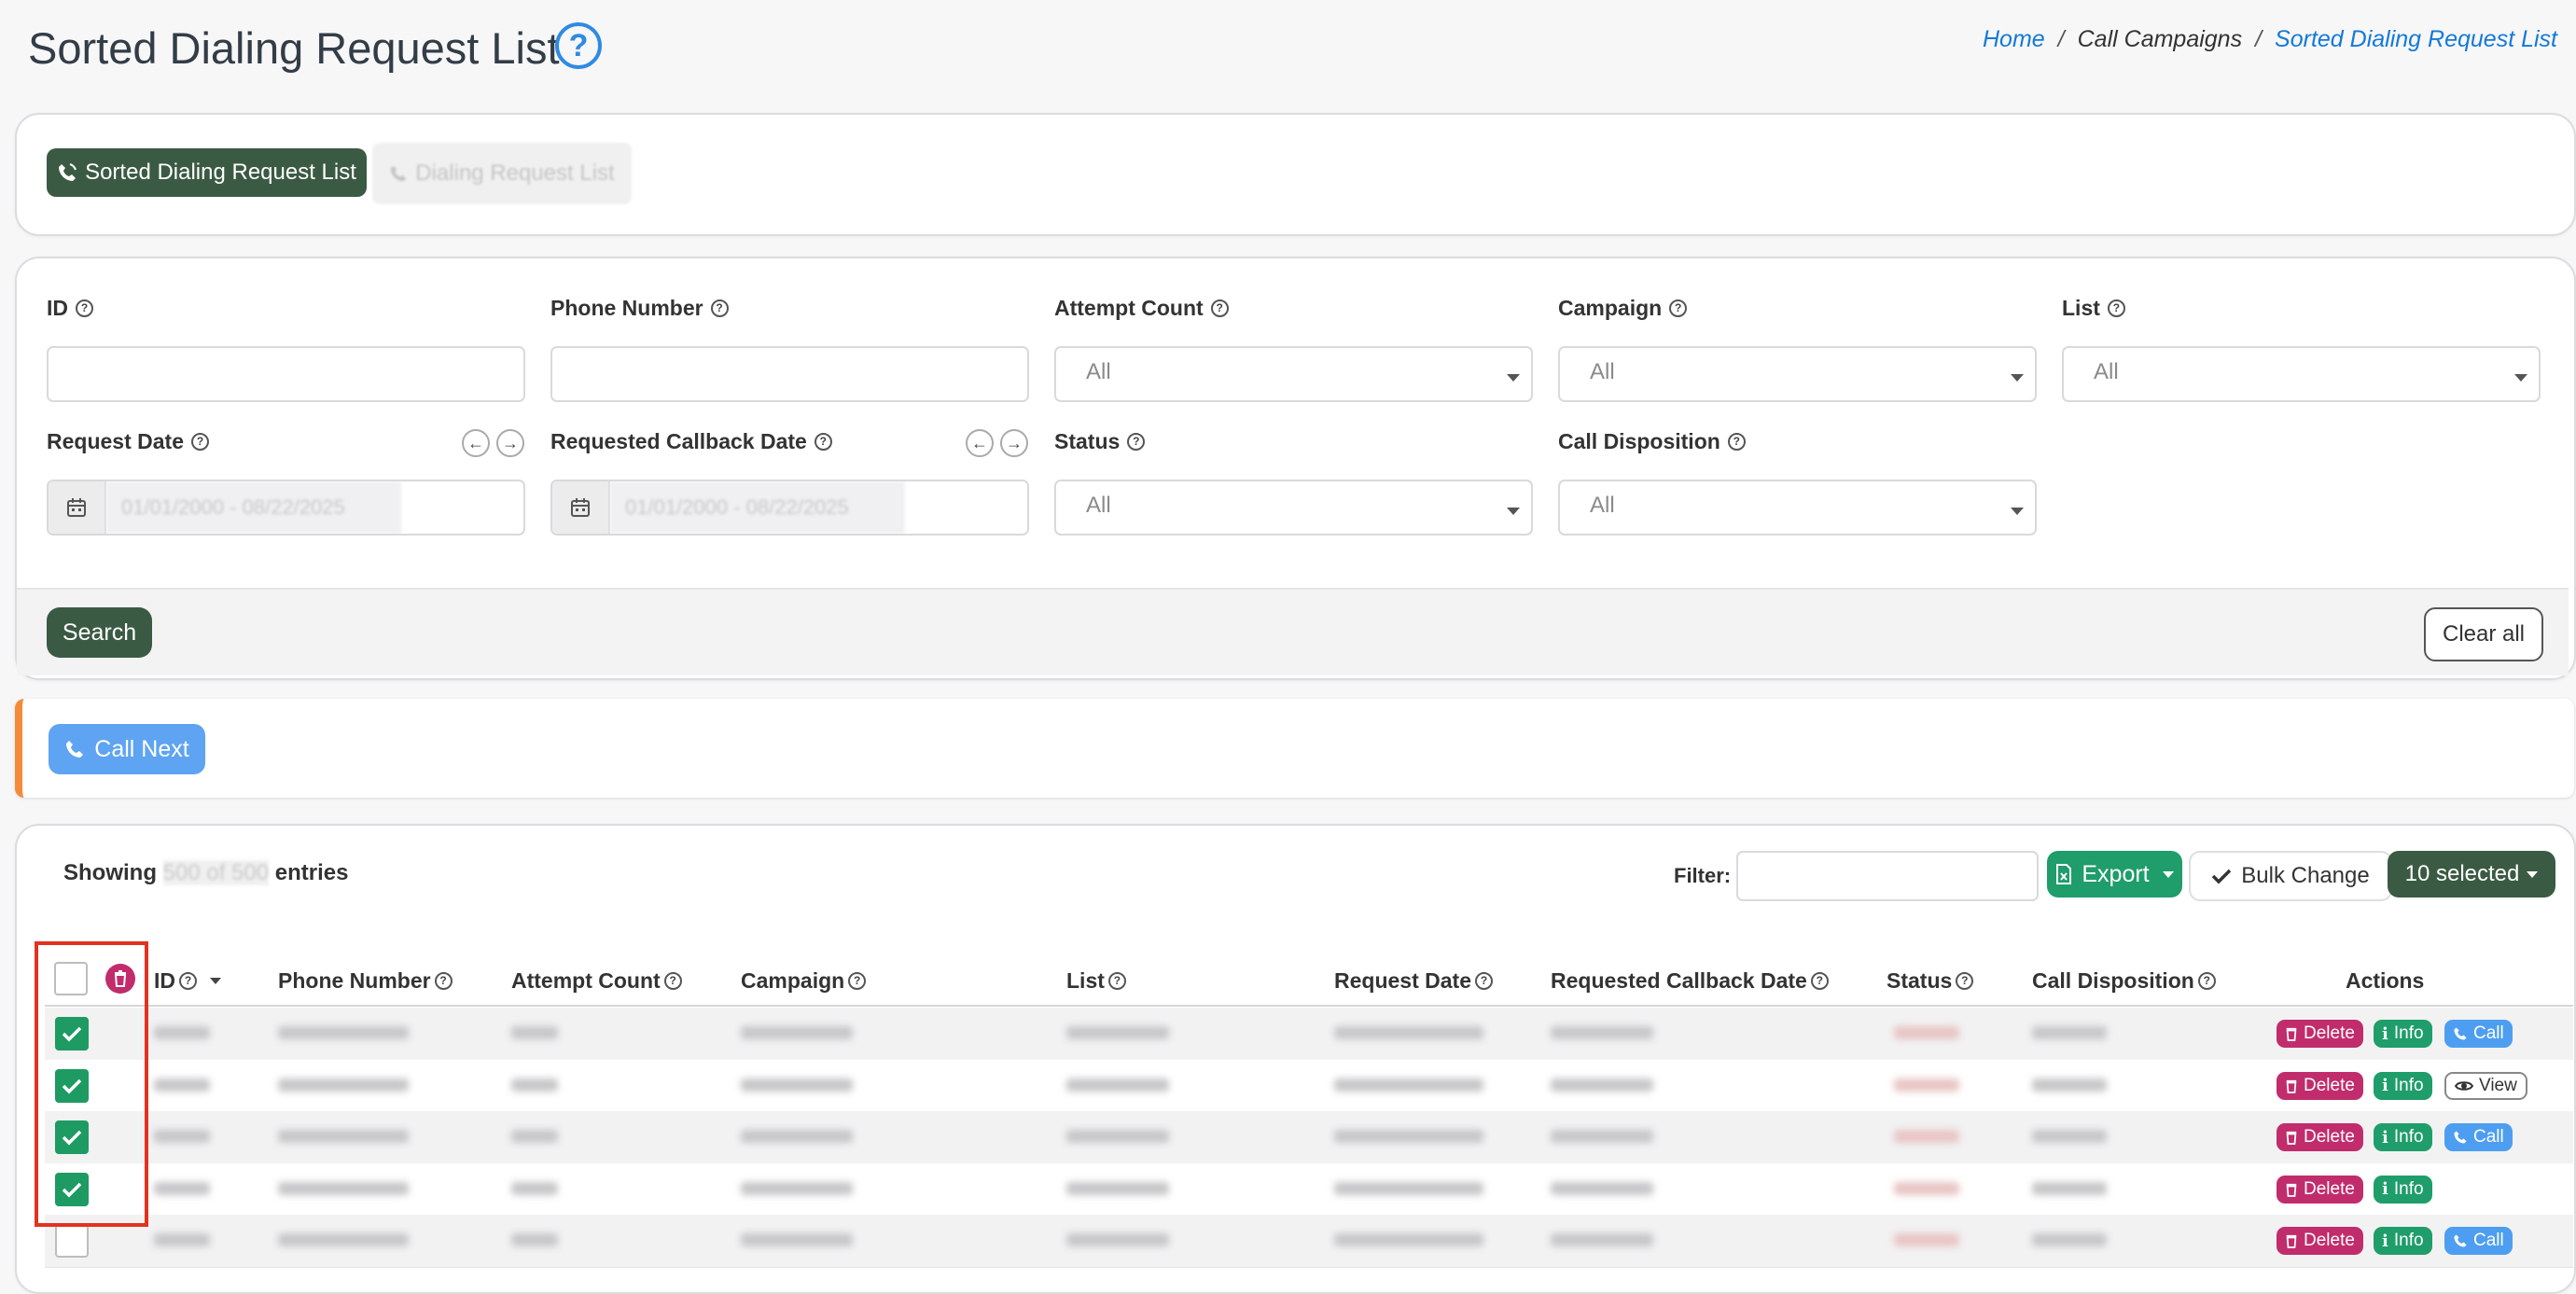 The width and height of the screenshot is (2576, 1294). What do you see at coordinates (1797, 374) in the screenshot?
I see `campaign-select: All` at bounding box center [1797, 374].